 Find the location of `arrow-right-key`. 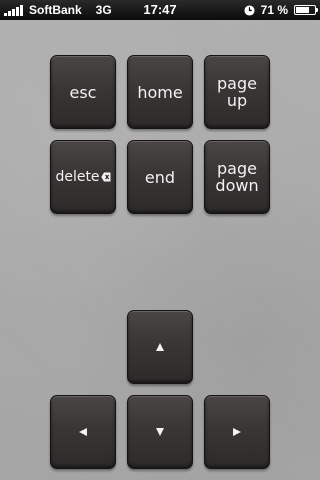

arrow-right-key is located at coordinates (237, 432).